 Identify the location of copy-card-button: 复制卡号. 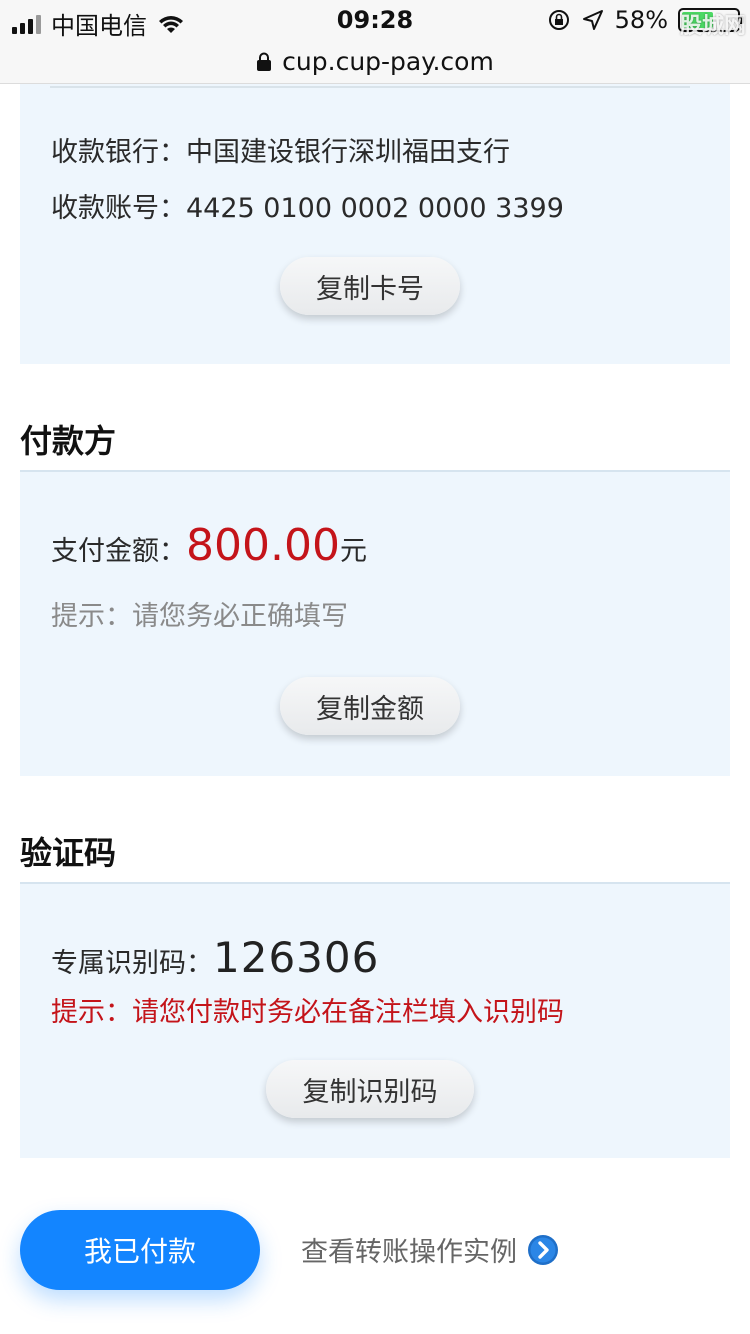
(370, 286).